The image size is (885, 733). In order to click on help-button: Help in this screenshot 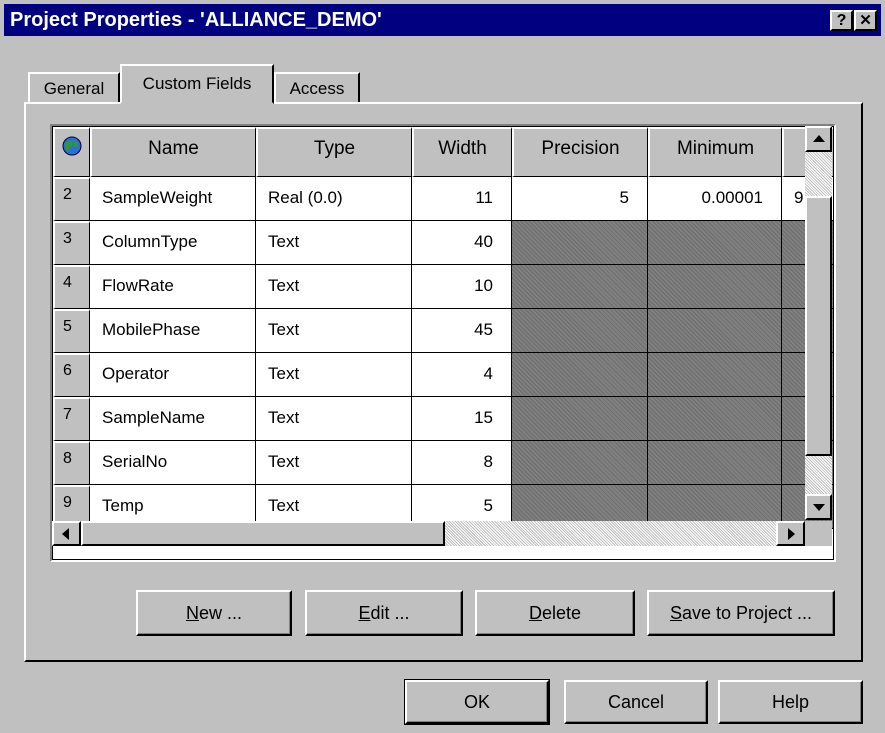, I will do `click(790, 702)`.